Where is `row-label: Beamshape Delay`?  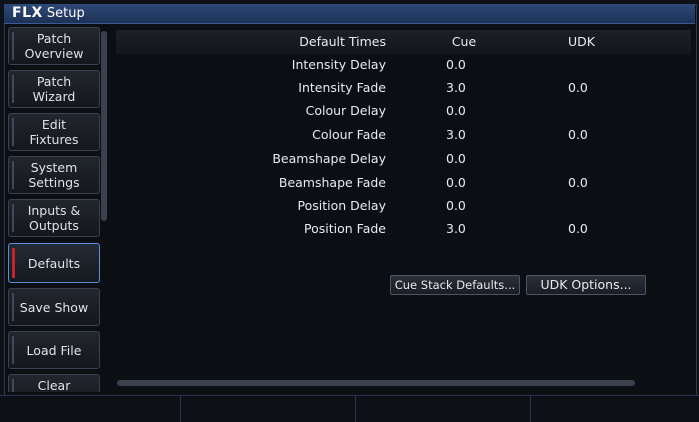 row-label: Beamshape Delay is located at coordinates (329, 158).